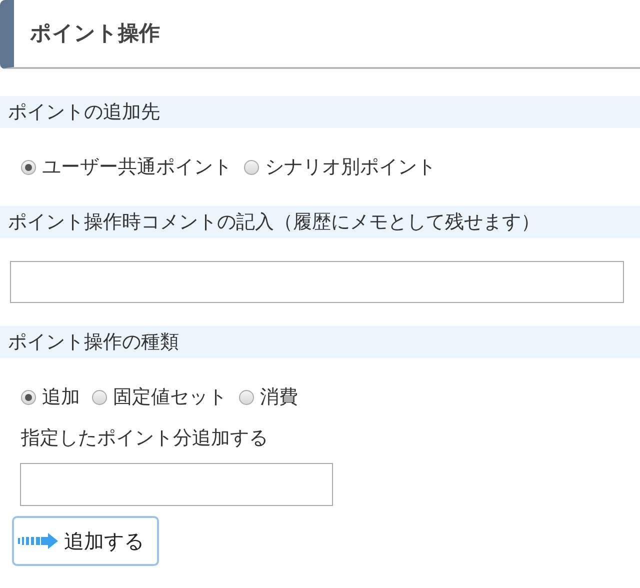  Describe the element at coordinates (85, 541) in the screenshot. I see `add-button: 追加する` at that location.